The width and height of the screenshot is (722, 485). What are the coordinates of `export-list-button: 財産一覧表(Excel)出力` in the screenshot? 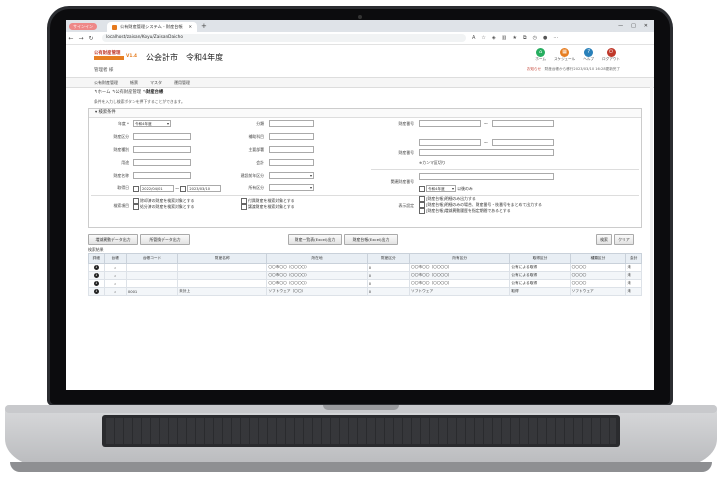 It's located at (315, 239).